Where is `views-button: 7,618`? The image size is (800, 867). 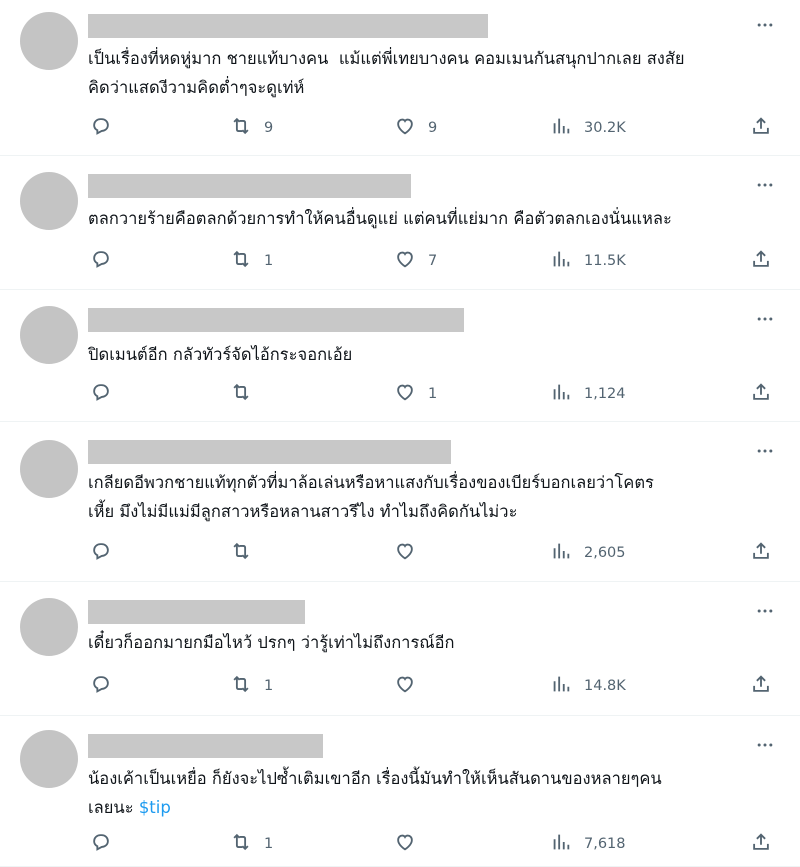 views-button: 7,618 is located at coordinates (588, 844).